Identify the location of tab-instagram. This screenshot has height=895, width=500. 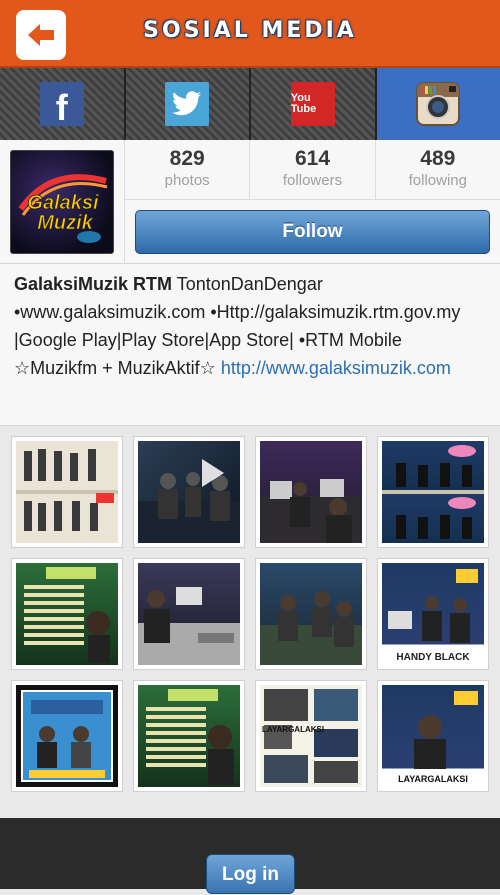
(438, 104).